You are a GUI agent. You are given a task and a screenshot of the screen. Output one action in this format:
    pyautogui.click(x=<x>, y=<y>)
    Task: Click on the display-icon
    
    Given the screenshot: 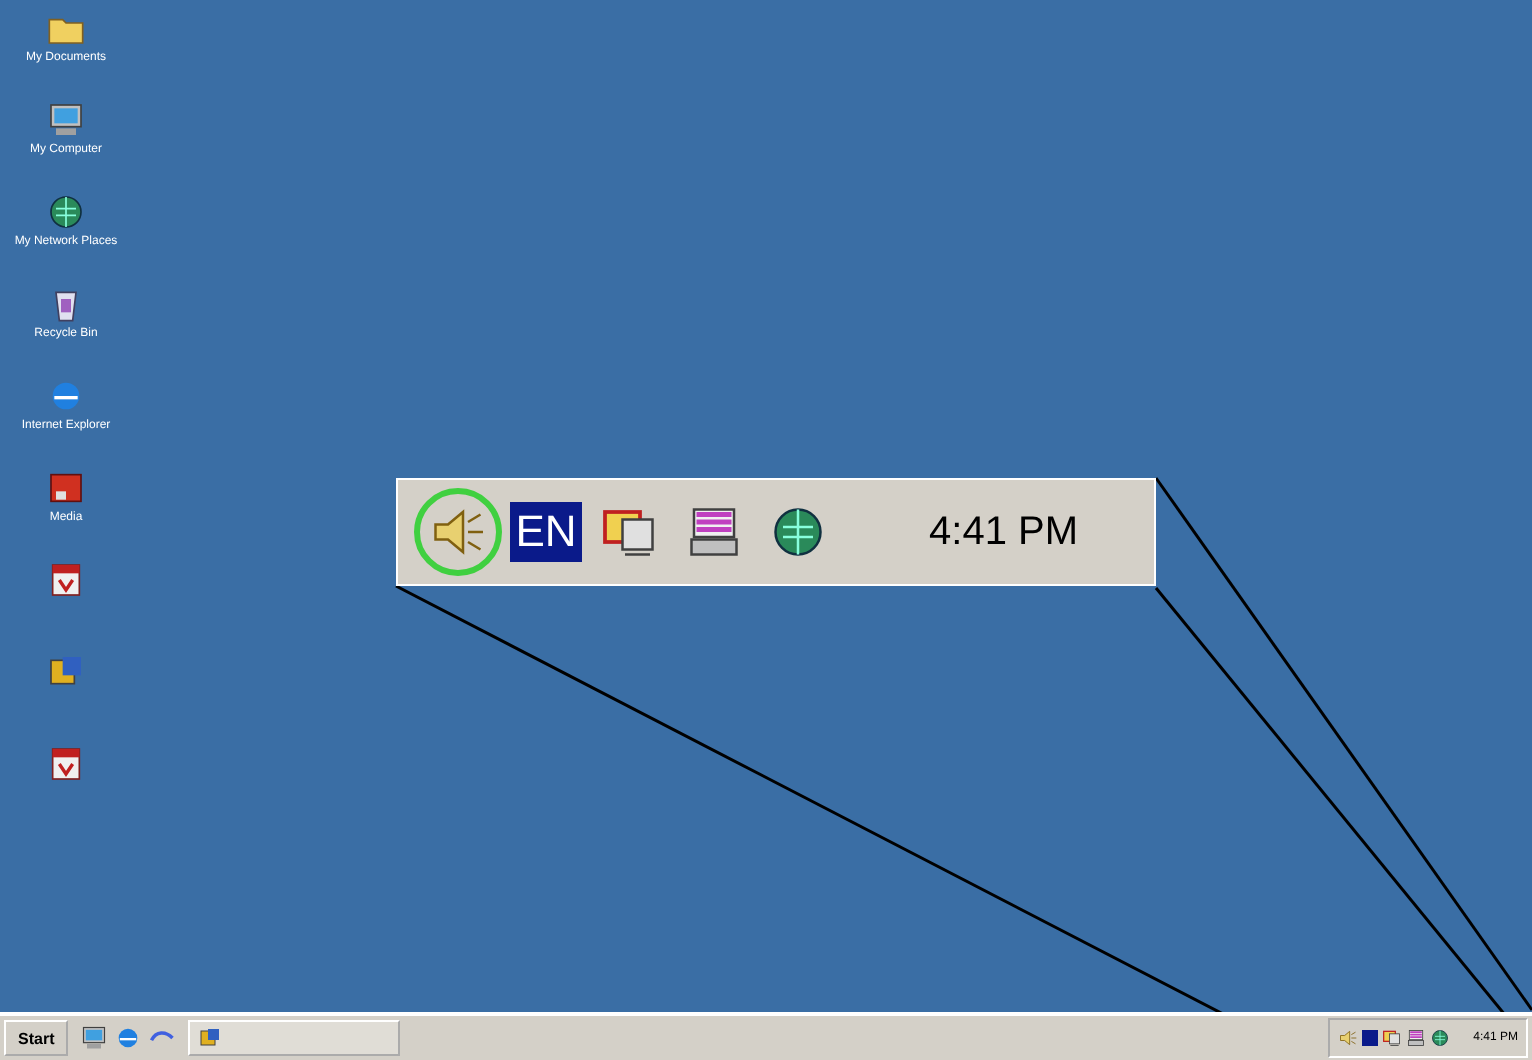 What is the action you would take?
    pyautogui.click(x=1391, y=1038)
    